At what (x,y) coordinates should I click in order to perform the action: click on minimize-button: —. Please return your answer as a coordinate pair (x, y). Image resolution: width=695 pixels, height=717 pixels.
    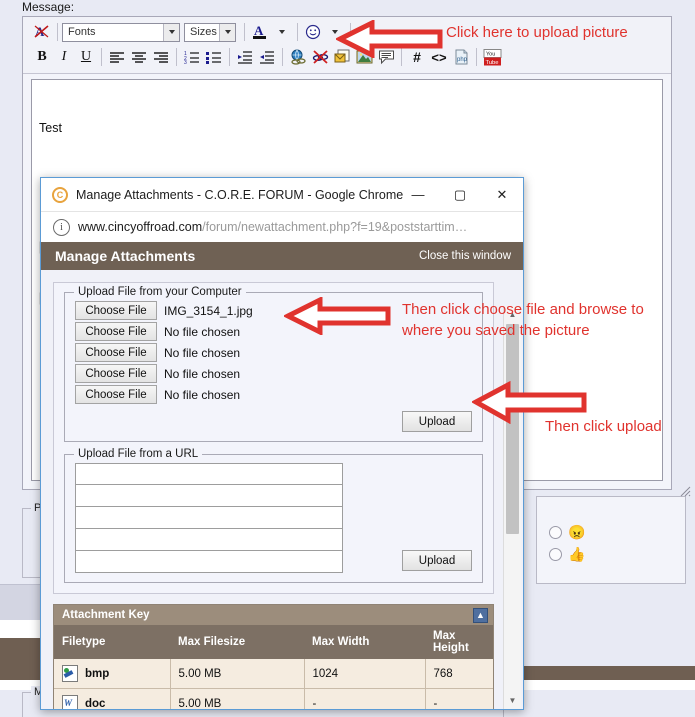
    Looking at the image, I should click on (418, 194).